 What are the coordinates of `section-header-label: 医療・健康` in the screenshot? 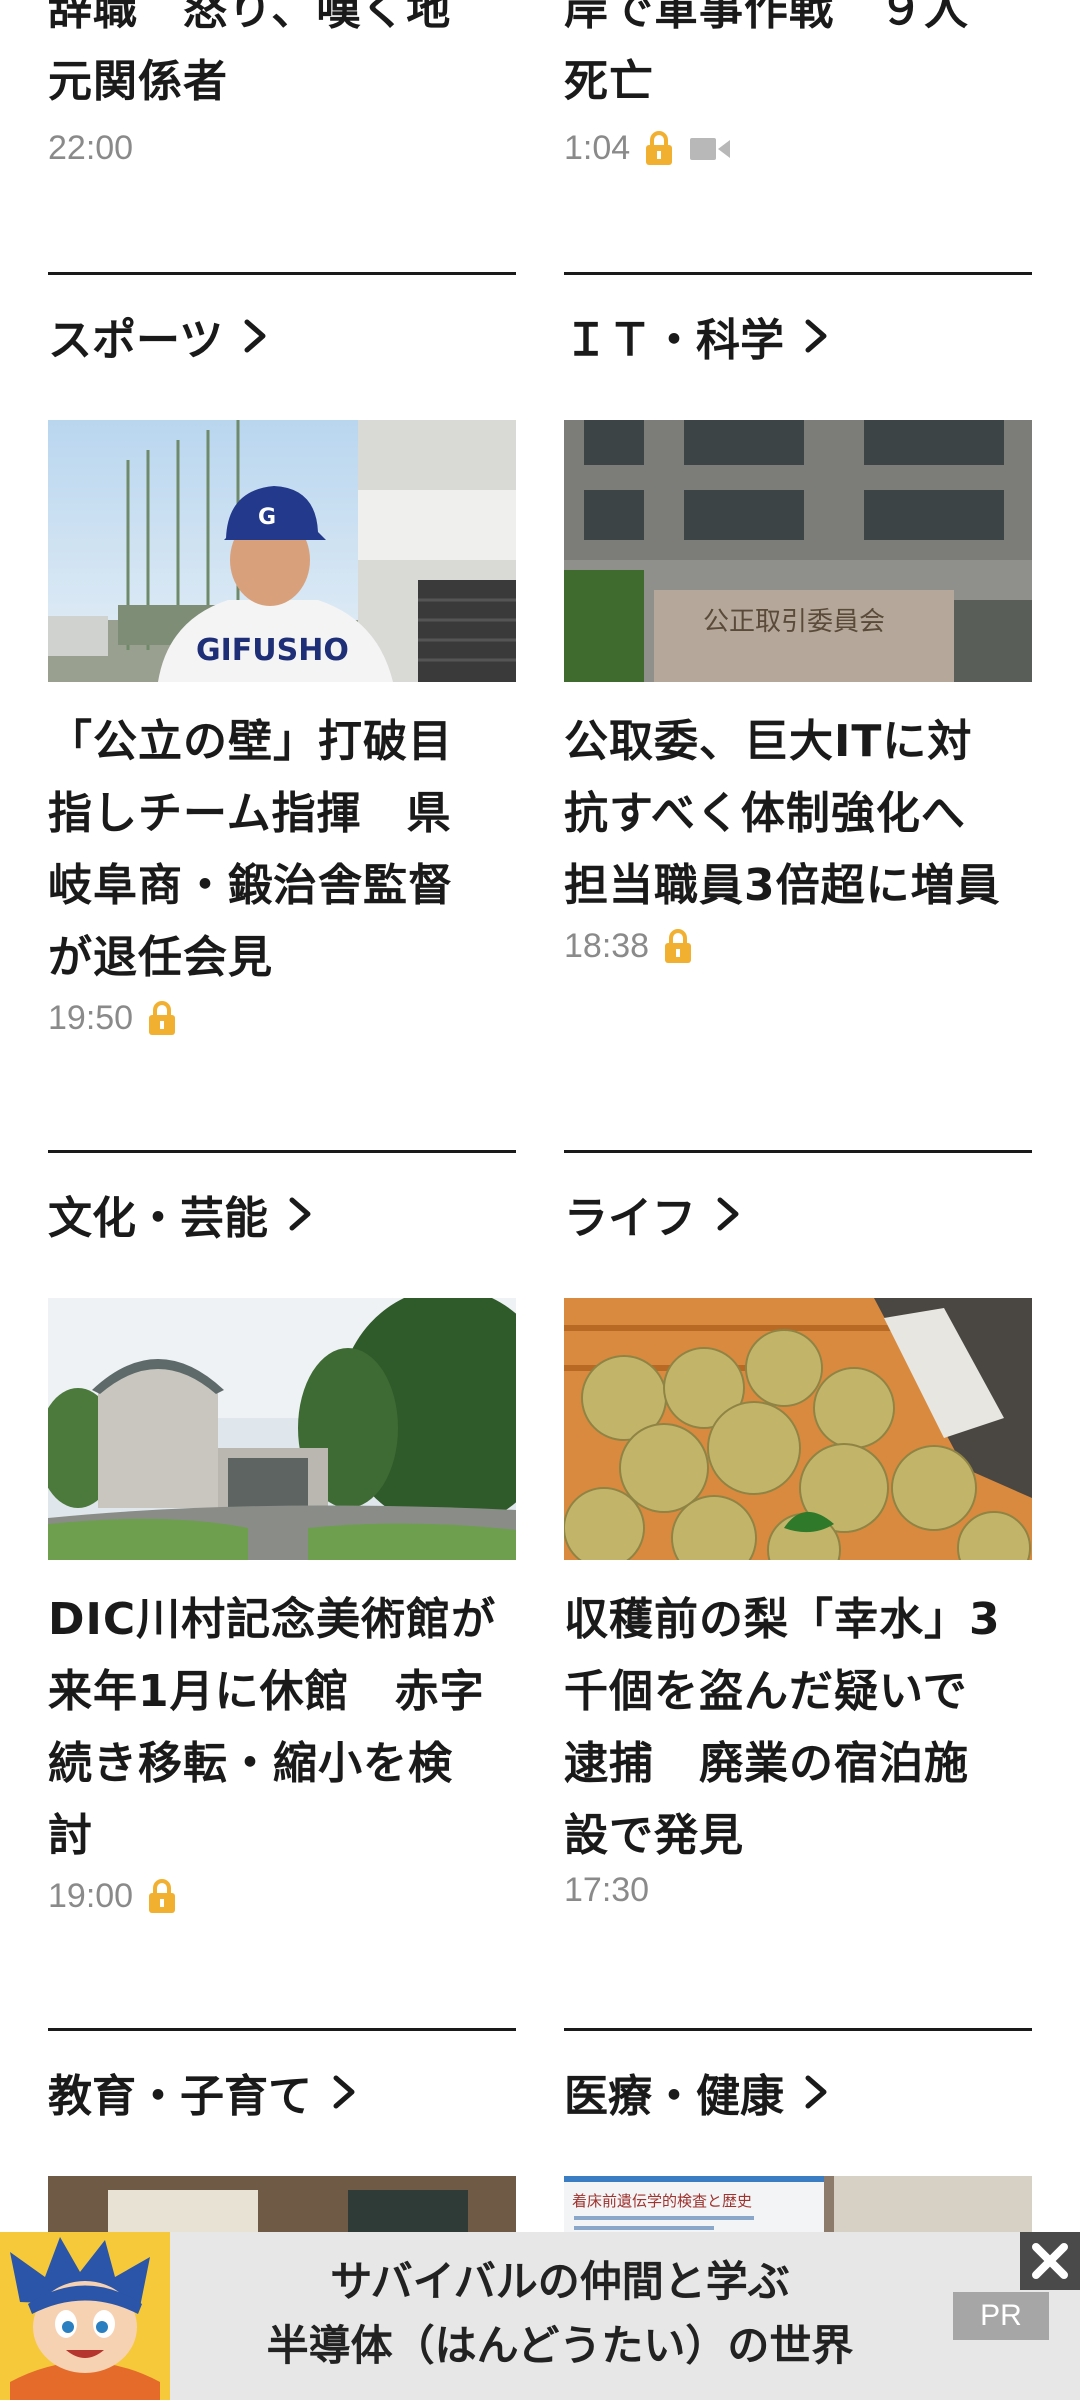 It's located at (674, 2096).